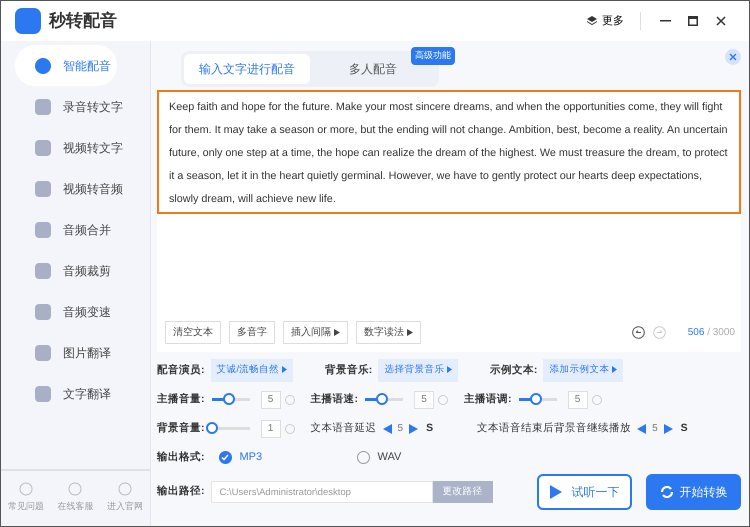  What do you see at coordinates (66, 229) in the screenshot?
I see `sidebar-item: 音频合并` at bounding box center [66, 229].